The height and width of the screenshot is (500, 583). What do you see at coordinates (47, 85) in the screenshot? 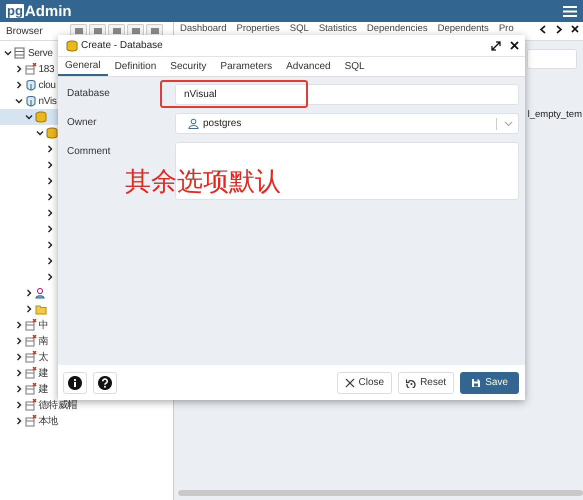
I see `tree-label: clou` at bounding box center [47, 85].